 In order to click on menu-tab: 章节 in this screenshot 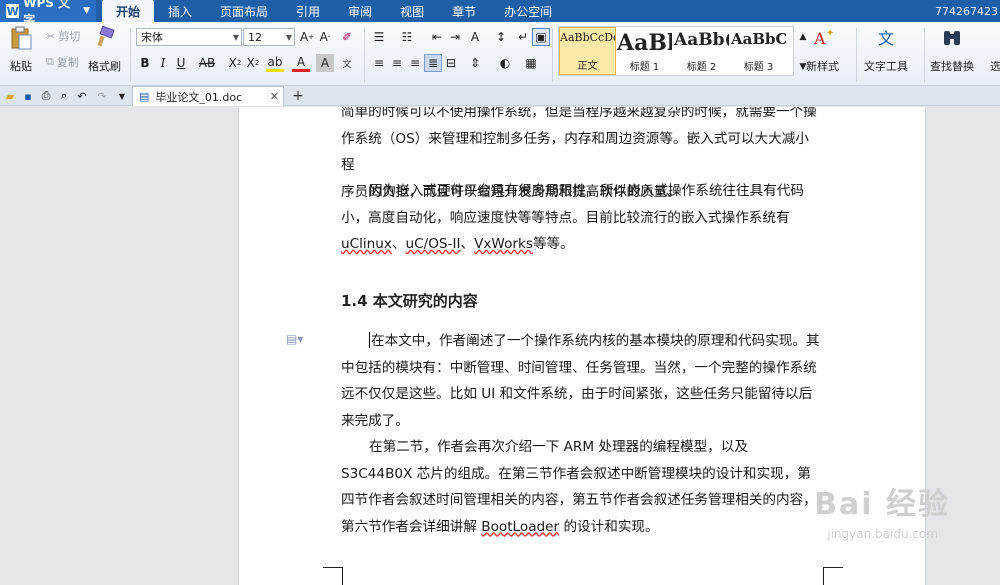, I will do `click(464, 11)`.